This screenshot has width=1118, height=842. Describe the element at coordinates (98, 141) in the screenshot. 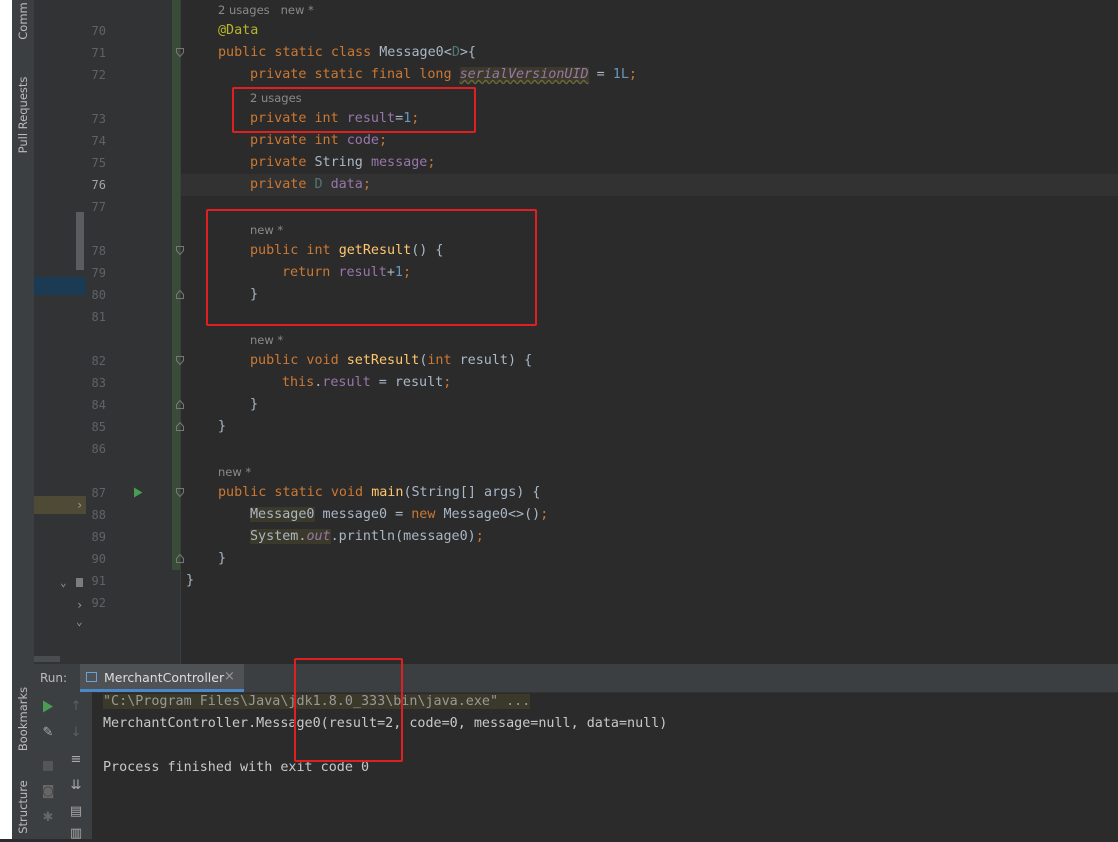

I see `line-number: 74` at that location.